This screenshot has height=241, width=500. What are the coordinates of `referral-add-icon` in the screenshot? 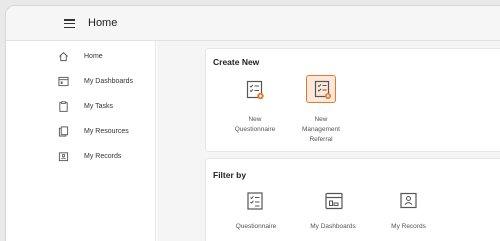 It's located at (322, 89).